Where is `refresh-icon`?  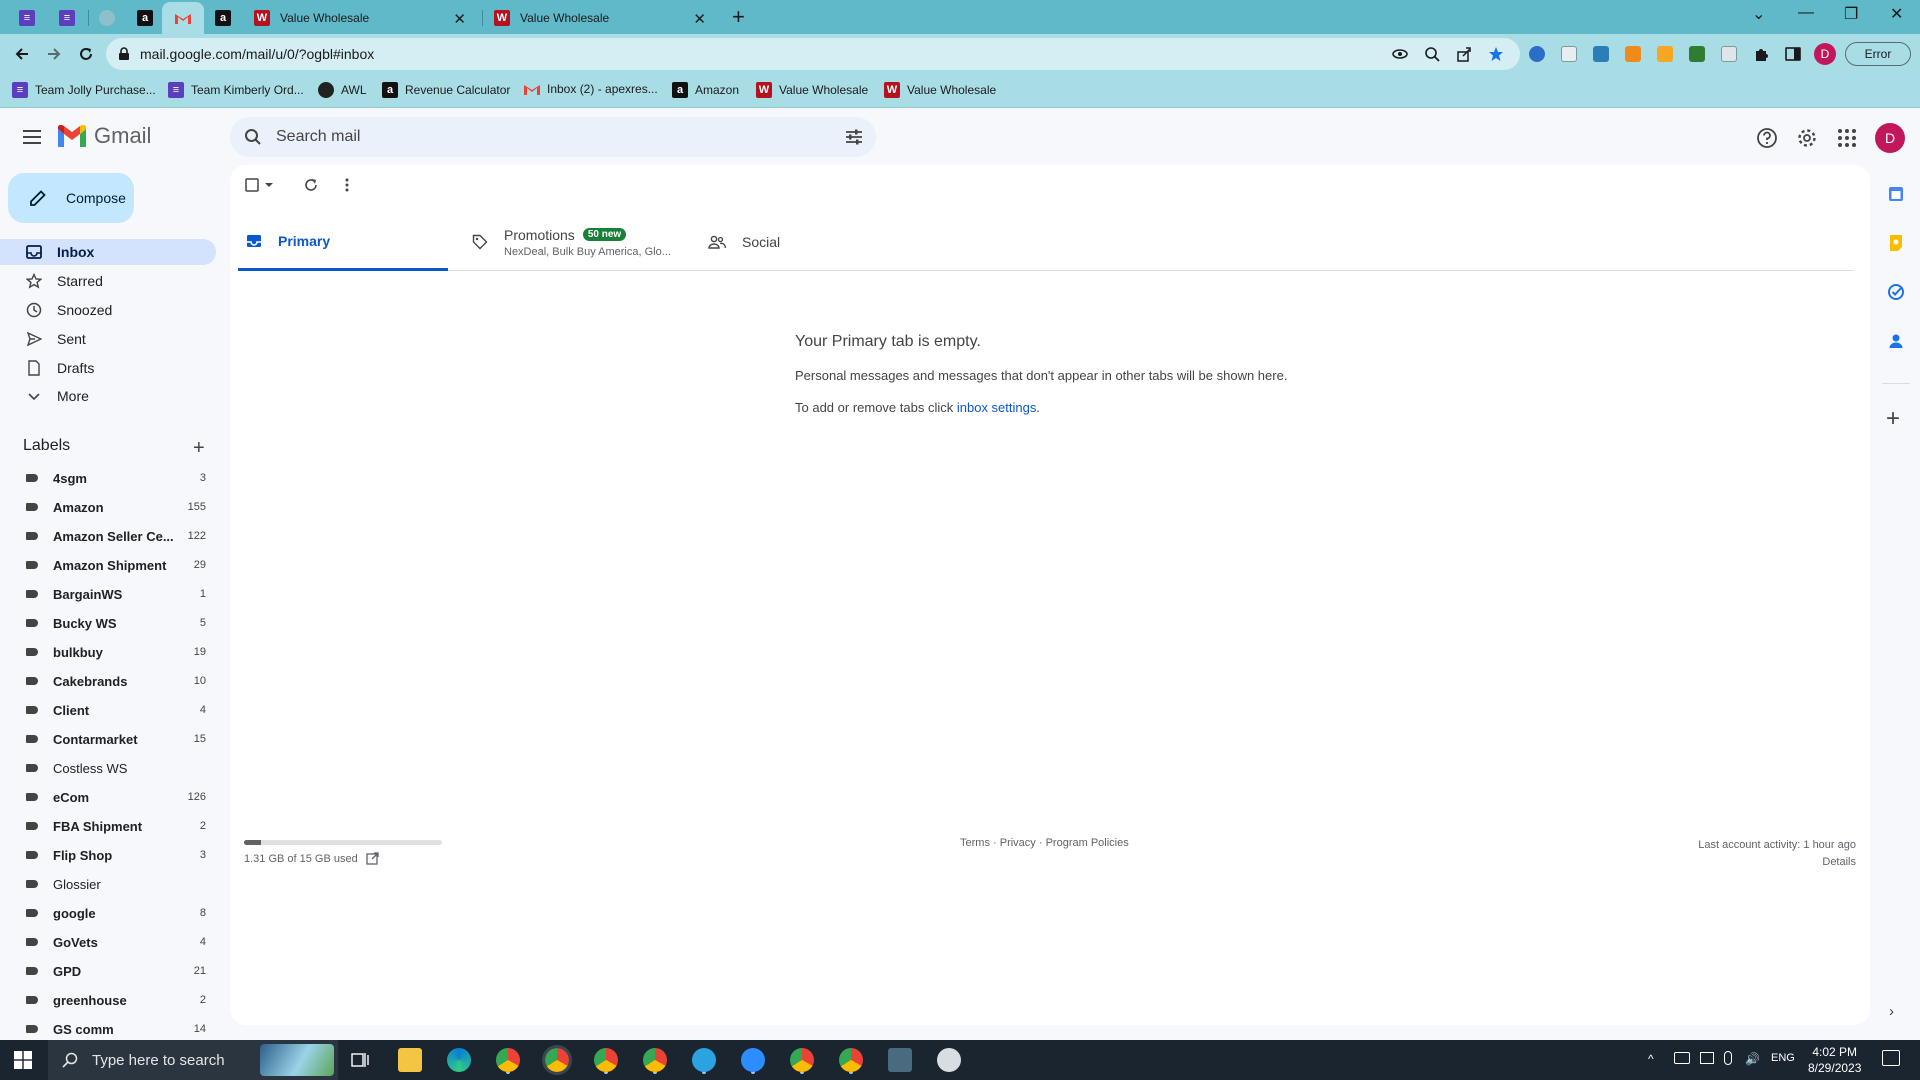 refresh-icon is located at coordinates (311, 185).